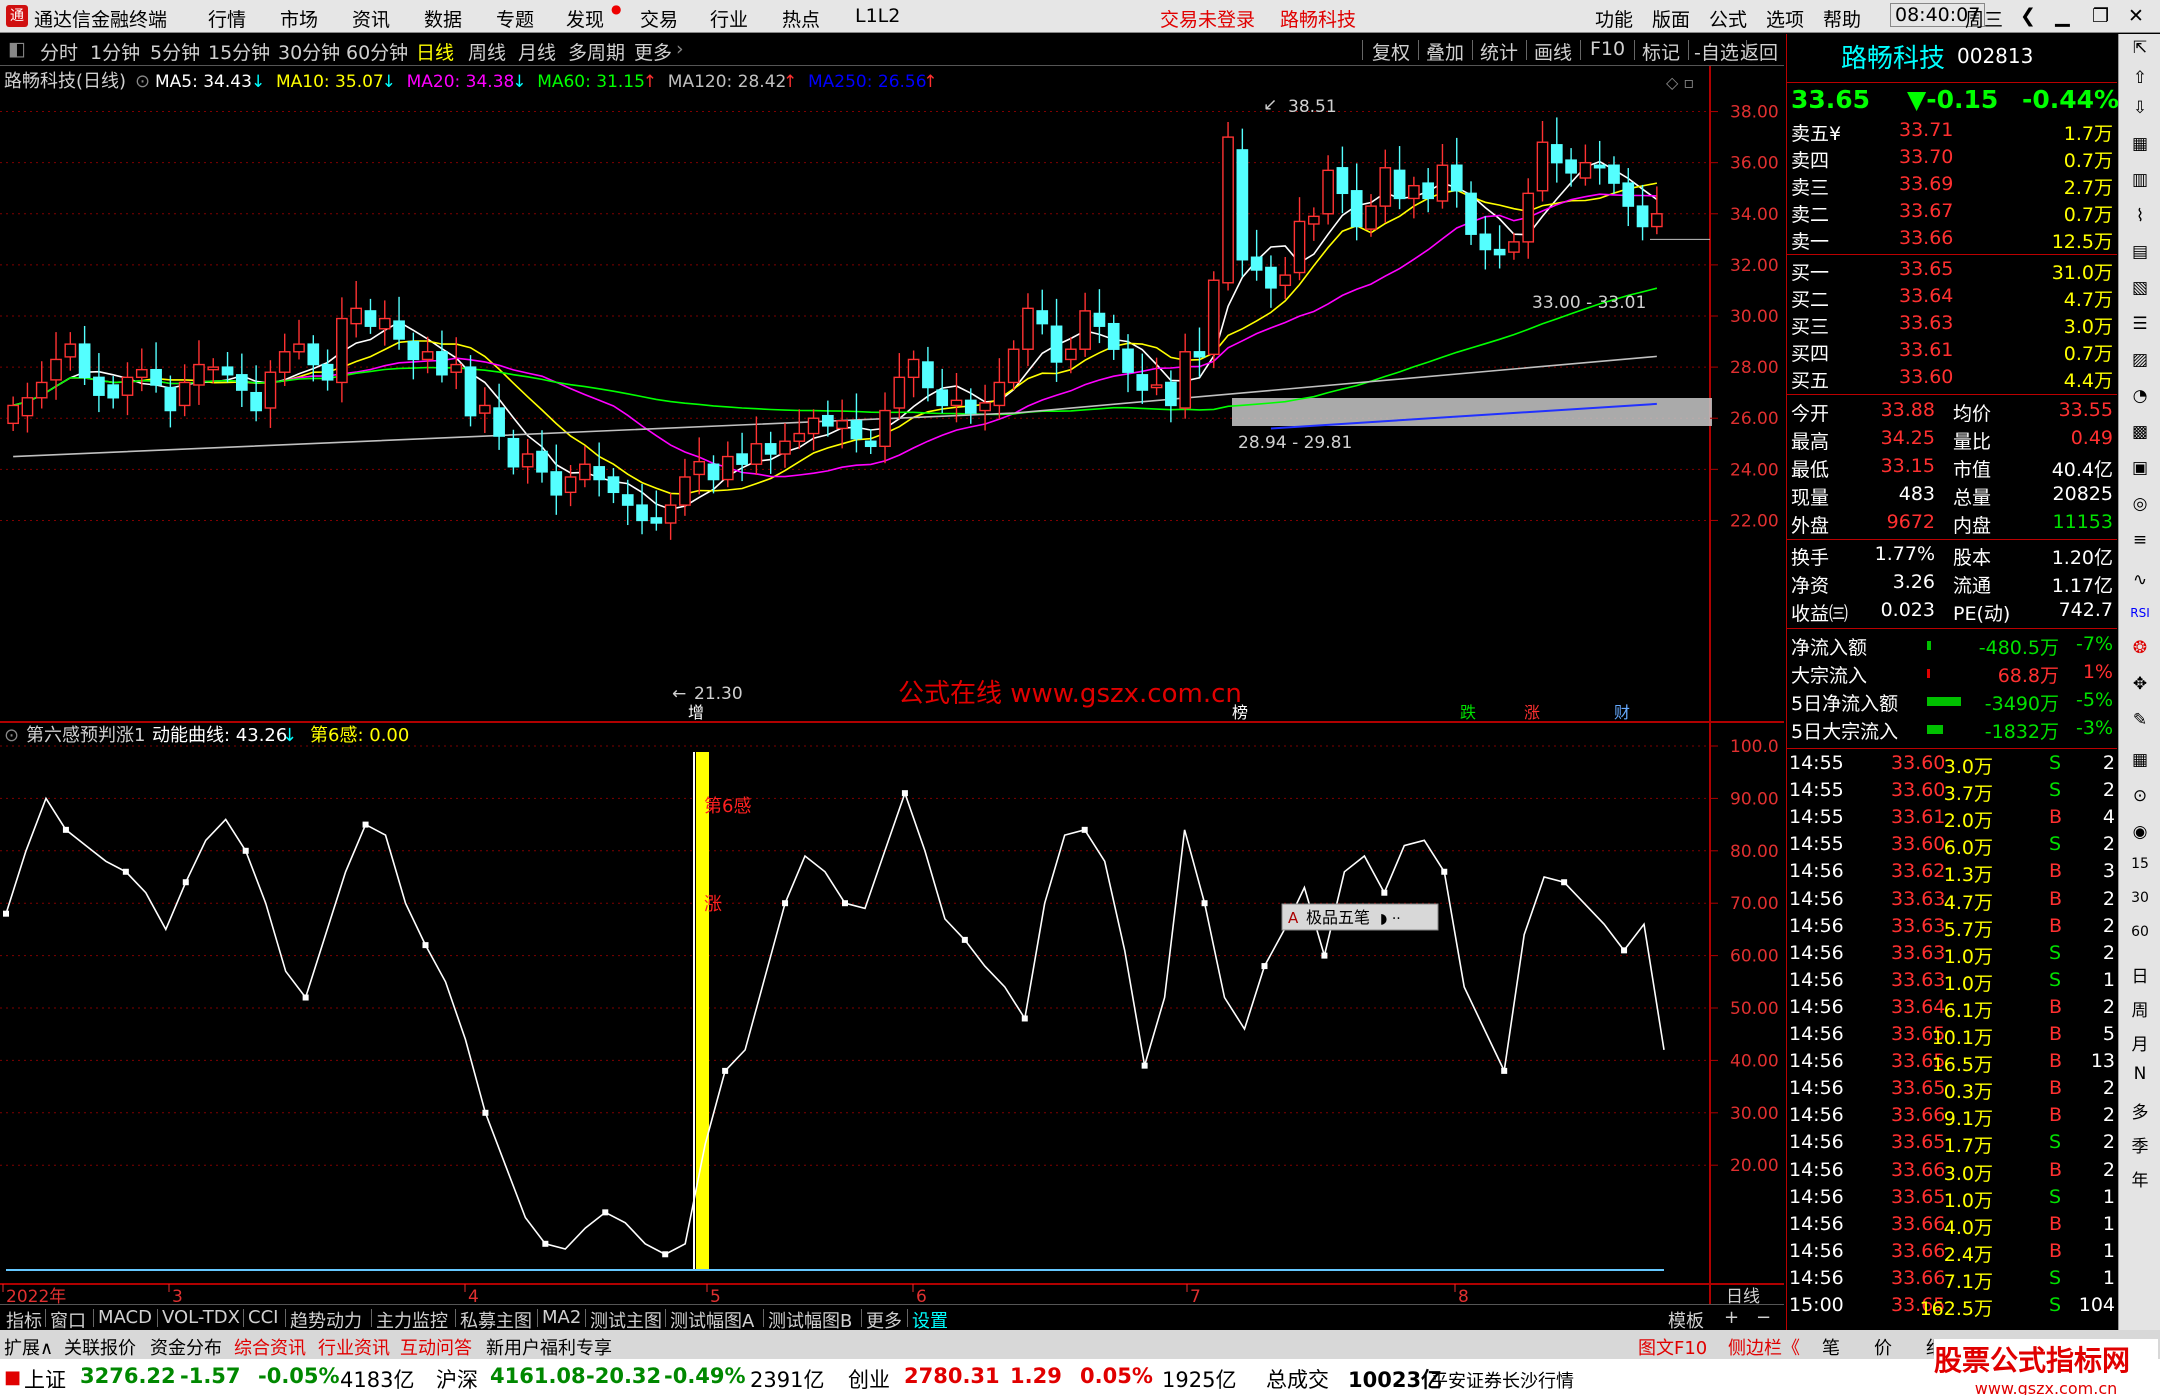 Image resolution: width=2160 pixels, height=1395 pixels. I want to click on extension-tab-1: 关联报价, so click(100, 1347).